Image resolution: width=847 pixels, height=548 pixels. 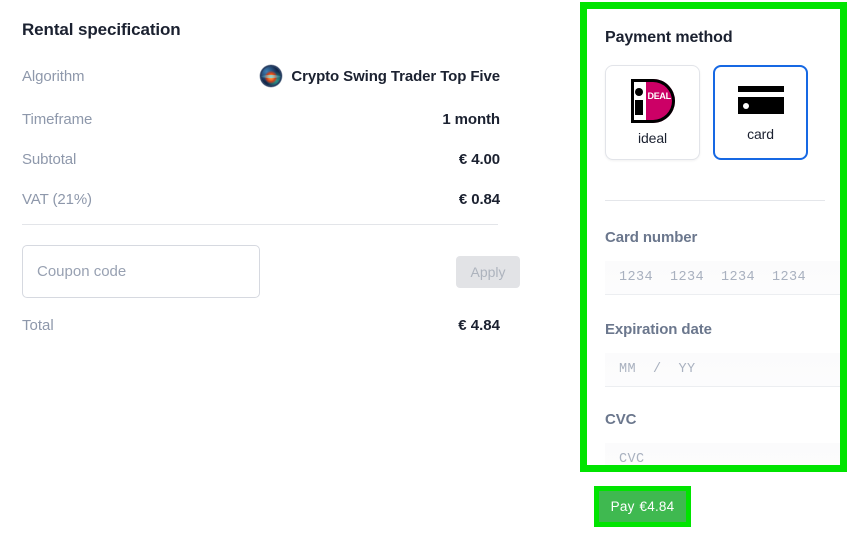 What do you see at coordinates (488, 272) in the screenshot?
I see `apply-coupon-button: Apply` at bounding box center [488, 272].